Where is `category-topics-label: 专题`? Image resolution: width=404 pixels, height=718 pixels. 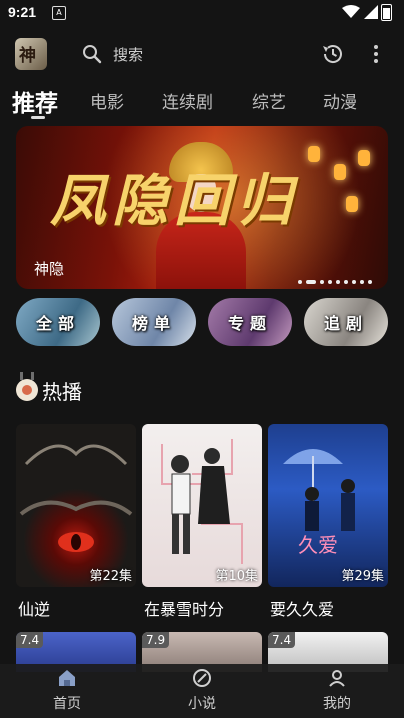 category-topics-label: 专题 is located at coordinates (249, 323).